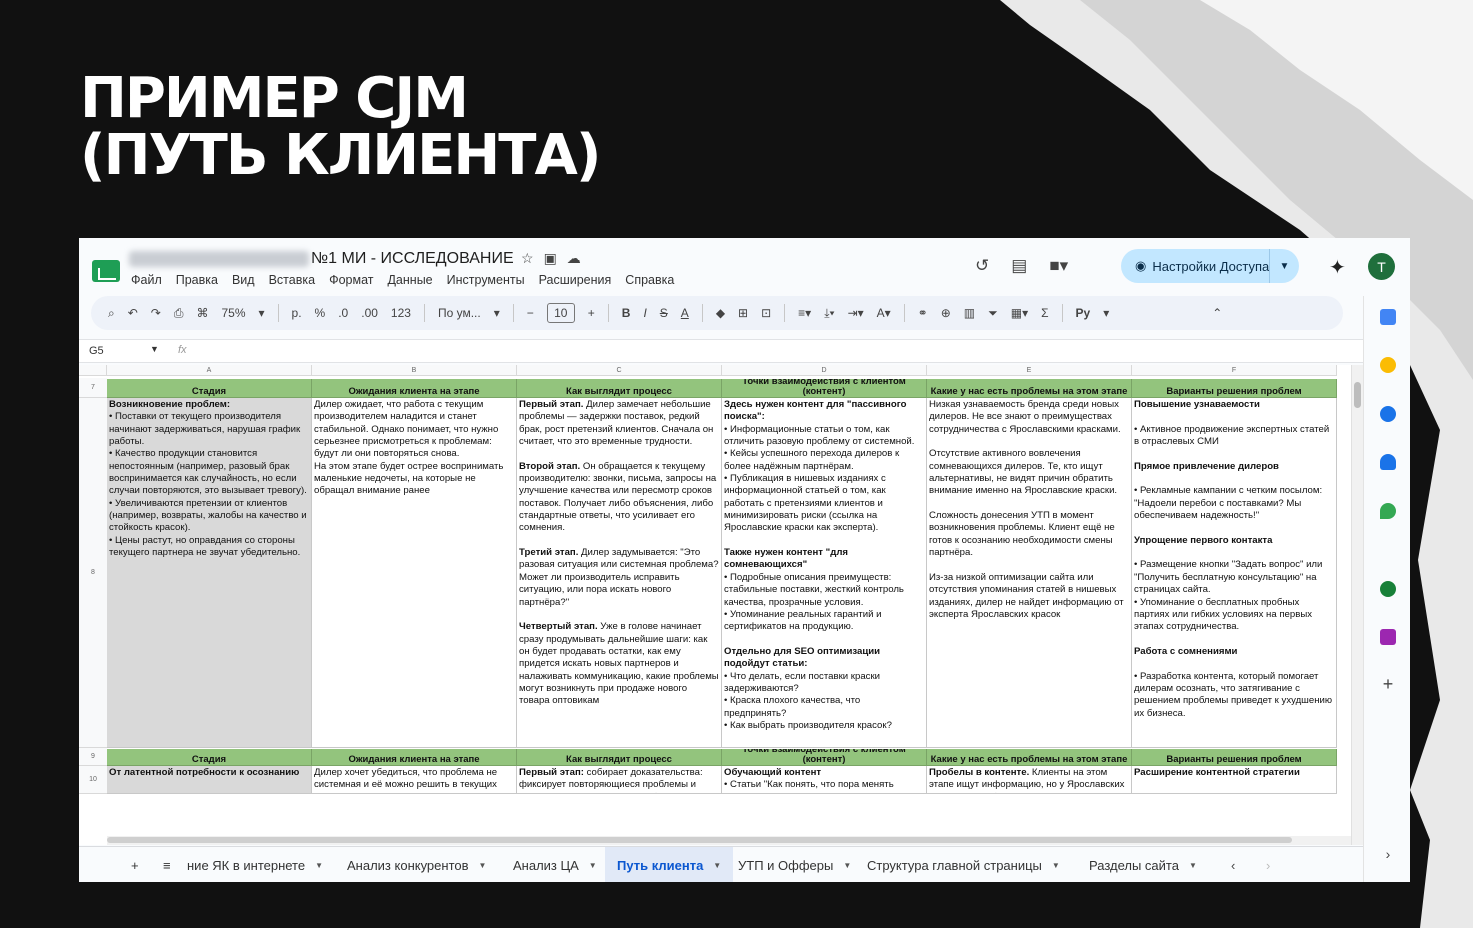 The image size is (1473, 928). What do you see at coordinates (1268, 864) in the screenshot?
I see `scroll-tabs-right-icon: ›` at bounding box center [1268, 864].